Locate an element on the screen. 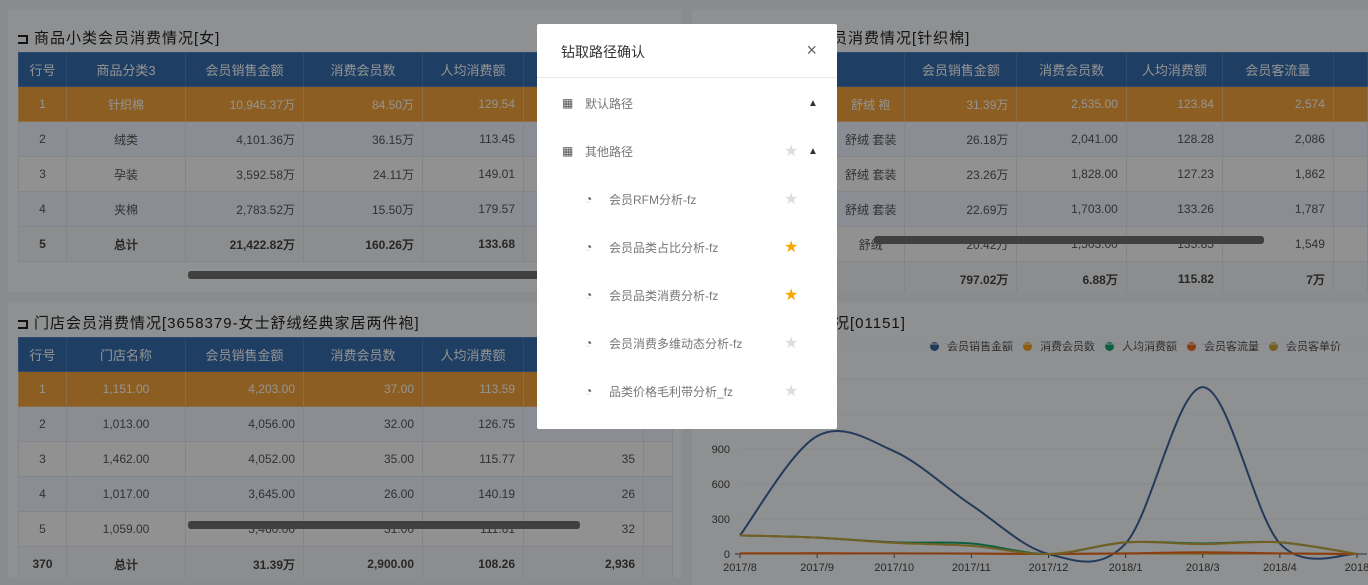 The image size is (1368, 585). dialog-header: 钻取路径确认 × is located at coordinates (687, 51).